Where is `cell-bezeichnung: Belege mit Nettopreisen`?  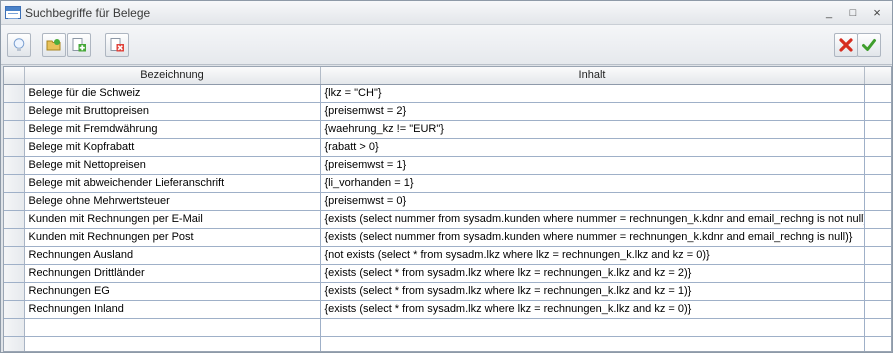
cell-bezeichnung: Belege mit Nettopreisen is located at coordinates (172, 165).